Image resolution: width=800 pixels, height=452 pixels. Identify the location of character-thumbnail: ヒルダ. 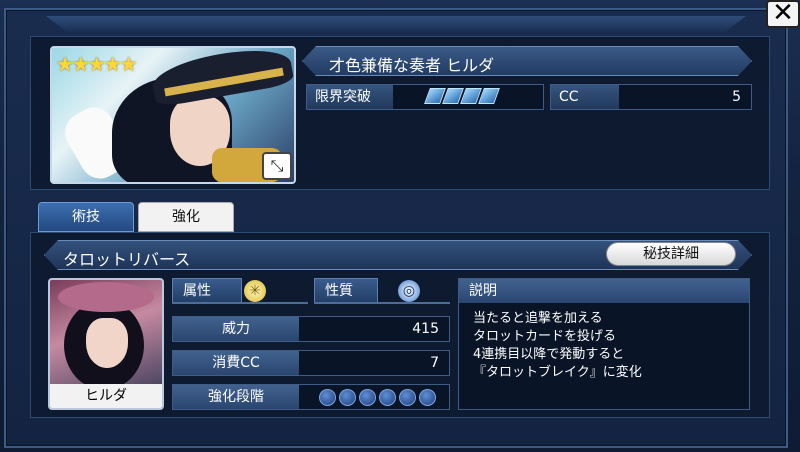
(106, 344).